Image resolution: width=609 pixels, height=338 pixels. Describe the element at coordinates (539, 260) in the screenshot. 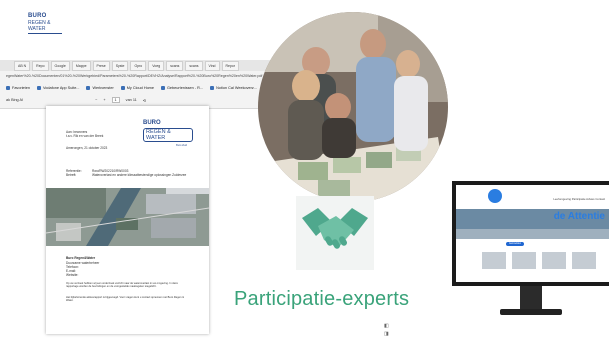

I see `website-thumbnails` at that location.